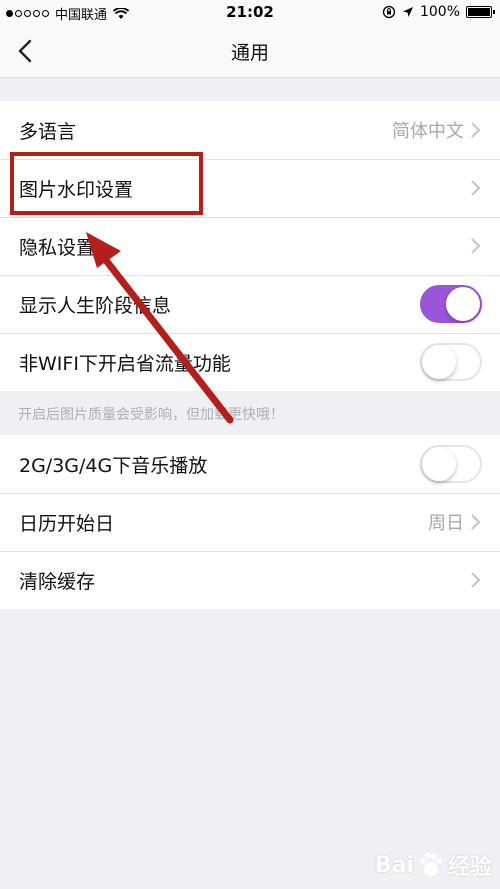 The image size is (500, 889). What do you see at coordinates (151, 415) in the screenshot?
I see `data-saver-hint: 开启后图片质量会受影响，但加载更快哦！` at bounding box center [151, 415].